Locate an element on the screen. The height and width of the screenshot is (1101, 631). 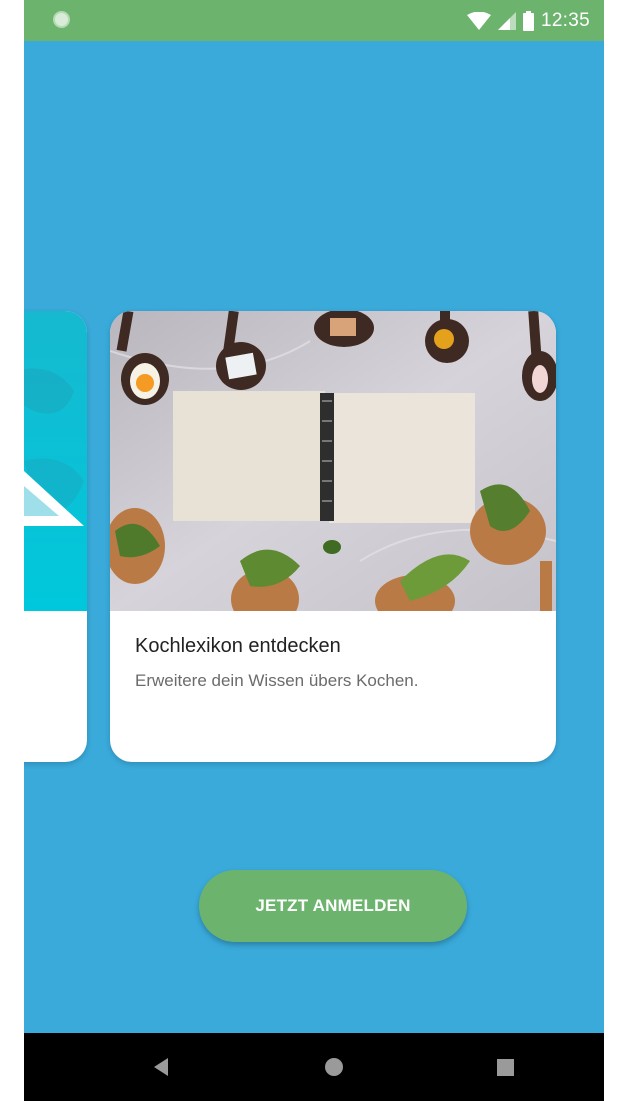
status-icons: 12:35 is located at coordinates (528, 20).